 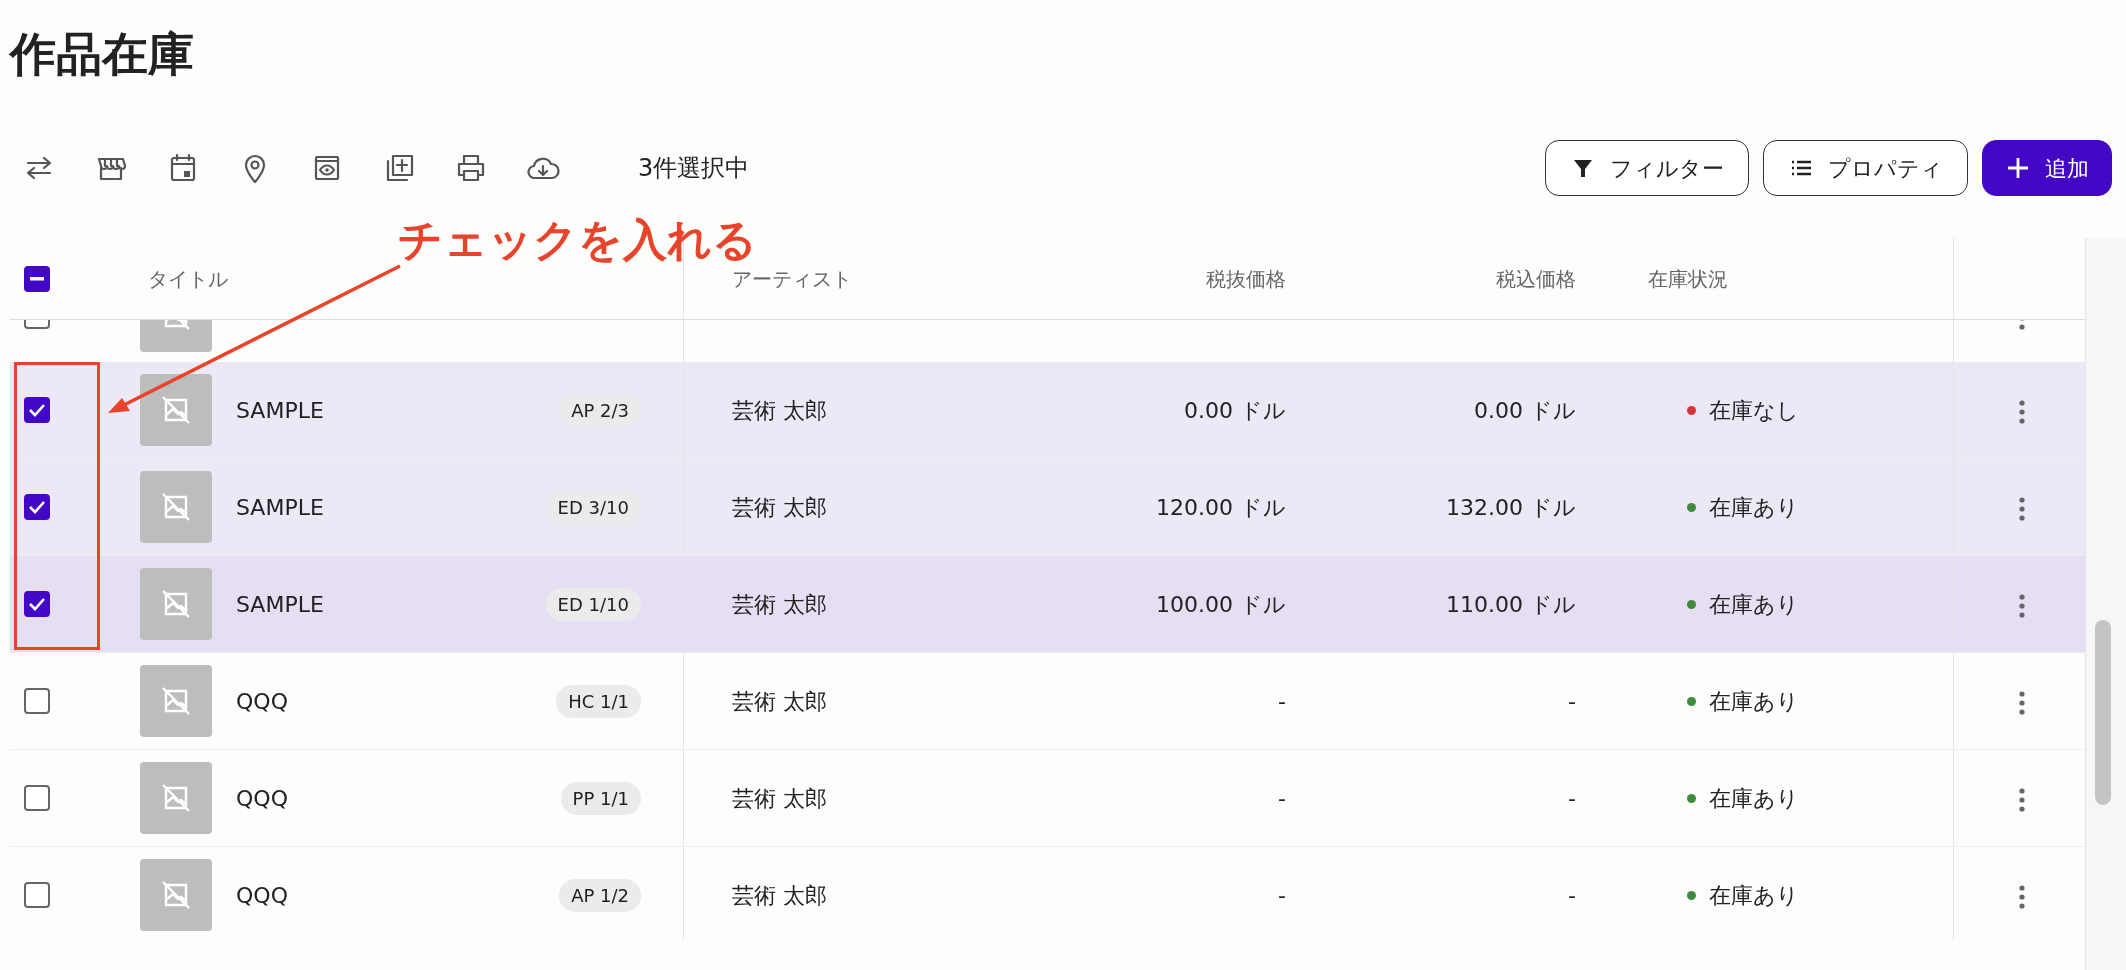 What do you see at coordinates (600, 895) in the screenshot?
I see `edition-tag: AP 1/2` at bounding box center [600, 895].